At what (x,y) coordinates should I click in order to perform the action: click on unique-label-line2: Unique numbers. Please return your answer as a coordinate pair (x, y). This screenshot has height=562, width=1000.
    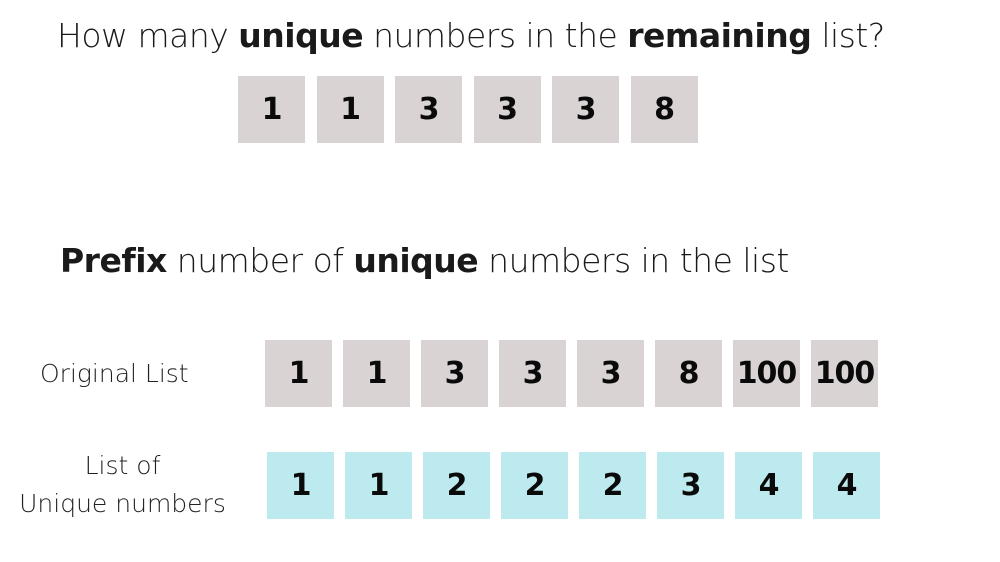
    Looking at the image, I should click on (122, 503).